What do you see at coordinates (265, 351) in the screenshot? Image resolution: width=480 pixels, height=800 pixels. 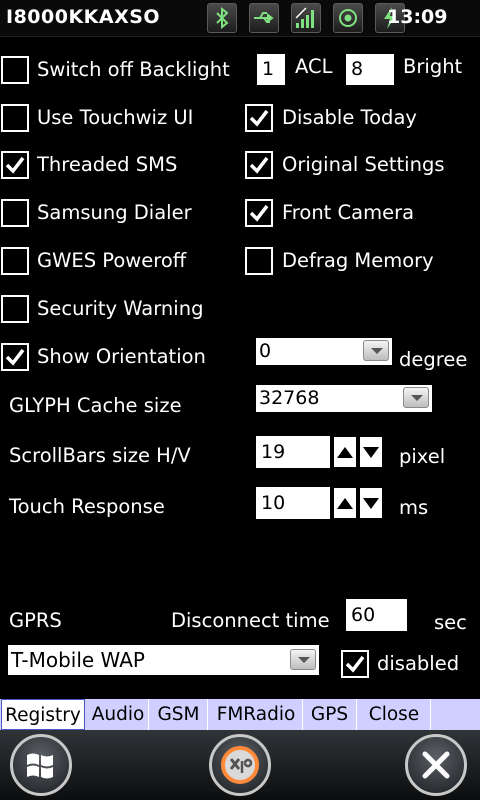 I see `orientation-value: 0` at bounding box center [265, 351].